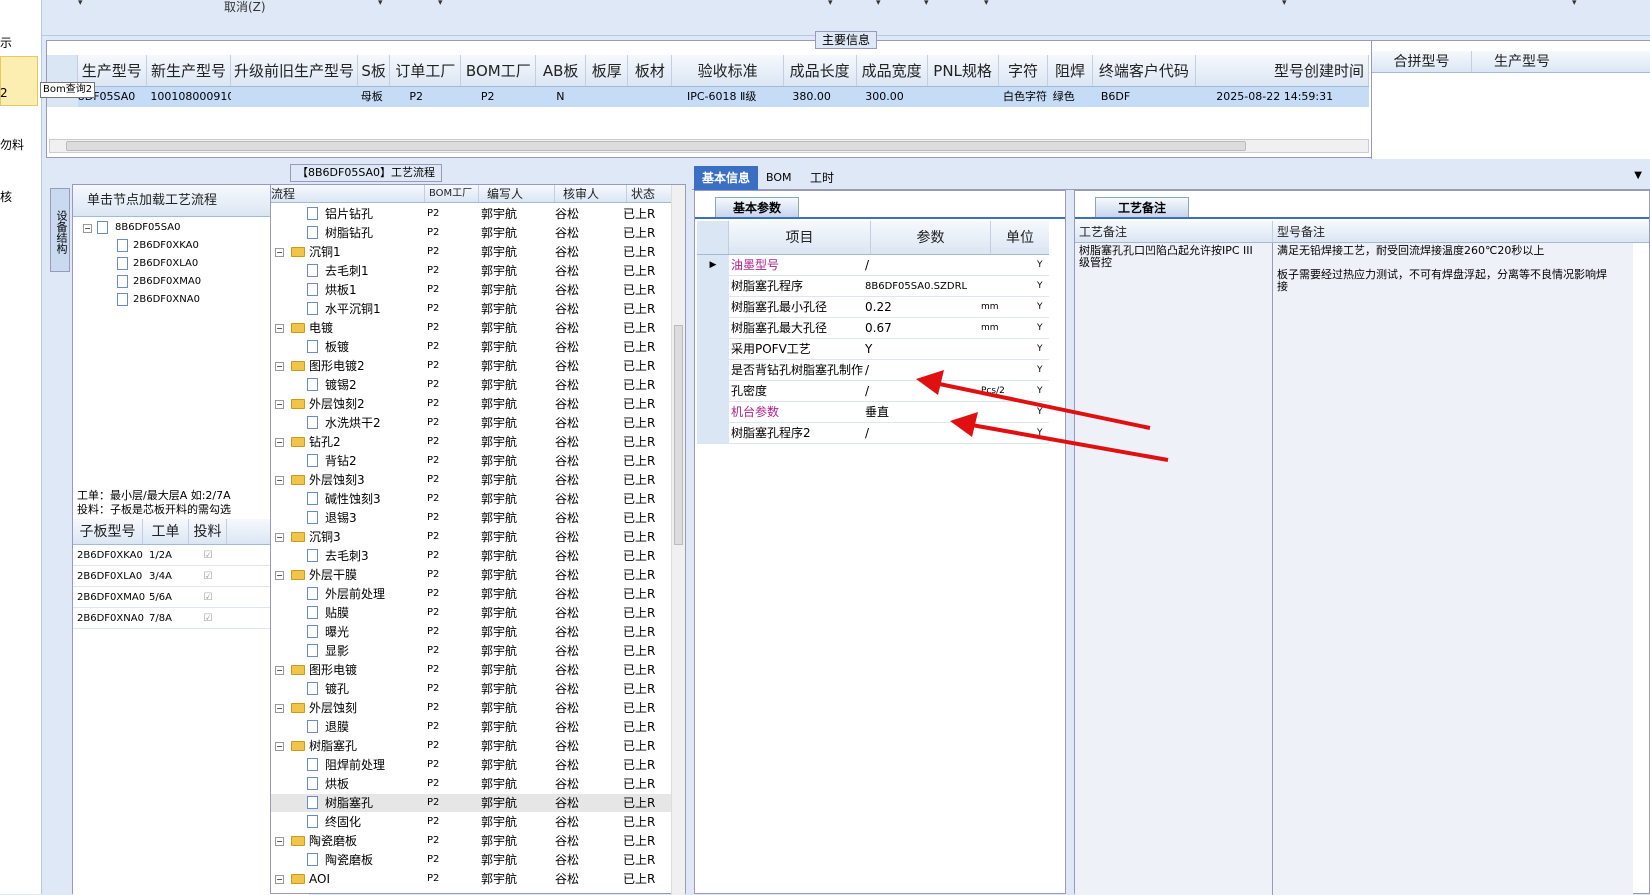 The width and height of the screenshot is (1650, 895). What do you see at coordinates (294, 70) in the screenshot?
I see `column-header: 升级前旧生产型号` at bounding box center [294, 70].